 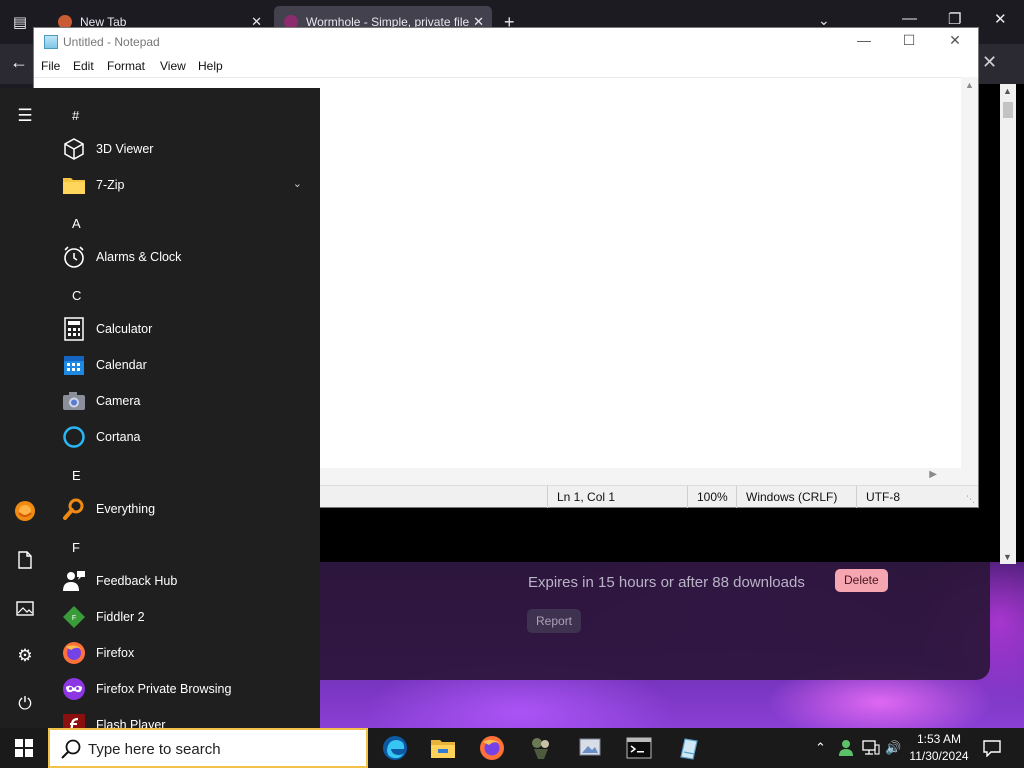 I want to click on volume-icon: 🔊, so click(x=893, y=748).